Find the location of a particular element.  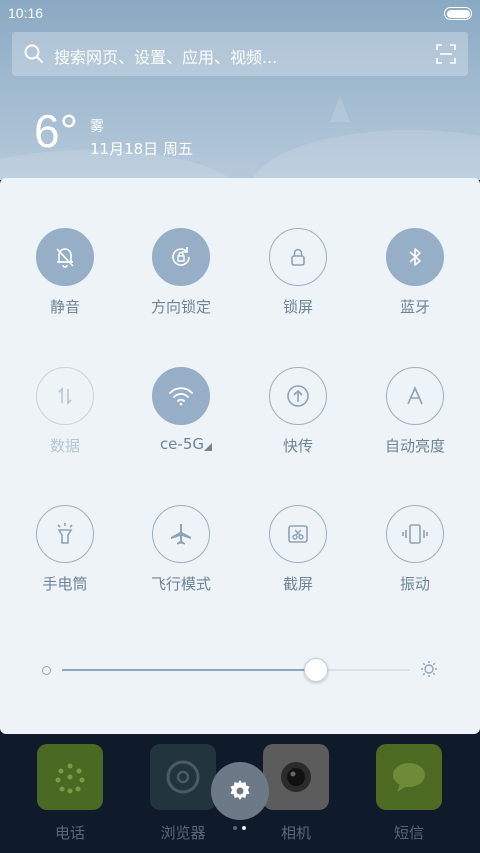

mobile-data-icon is located at coordinates (65, 396).